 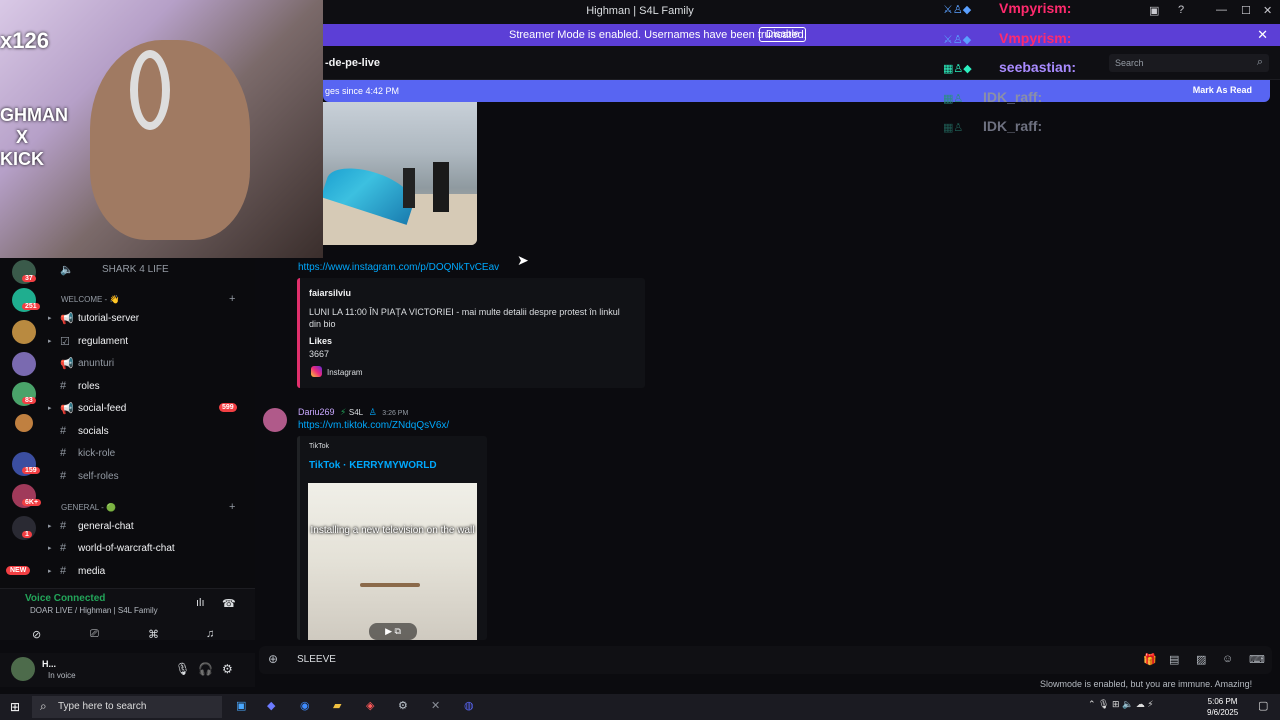 What do you see at coordinates (1263, 705) in the screenshot?
I see `notifications-icon: ▢` at bounding box center [1263, 705].